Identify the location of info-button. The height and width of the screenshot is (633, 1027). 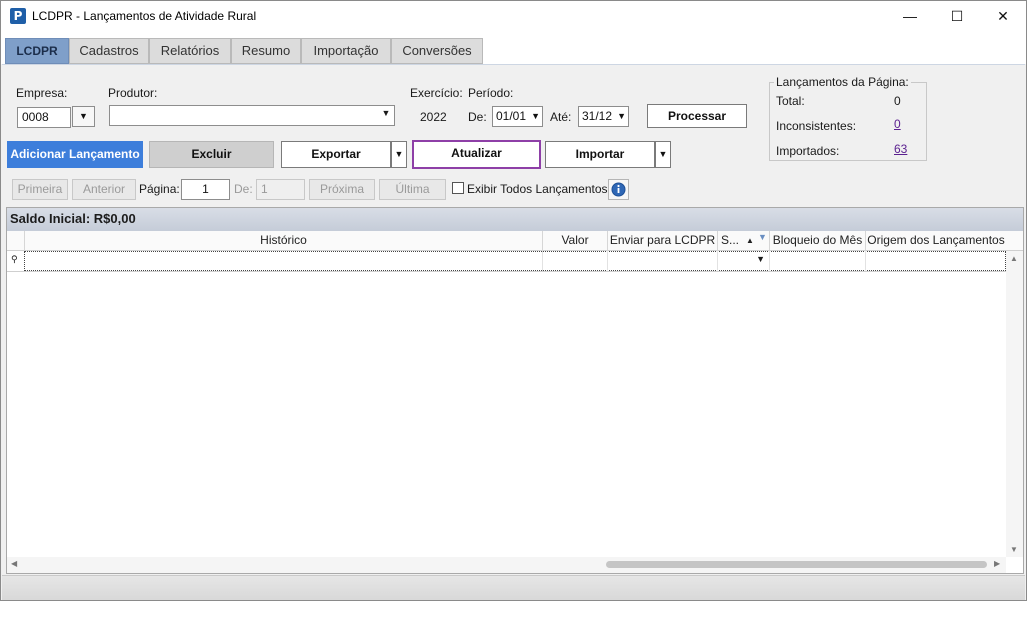
(618, 189).